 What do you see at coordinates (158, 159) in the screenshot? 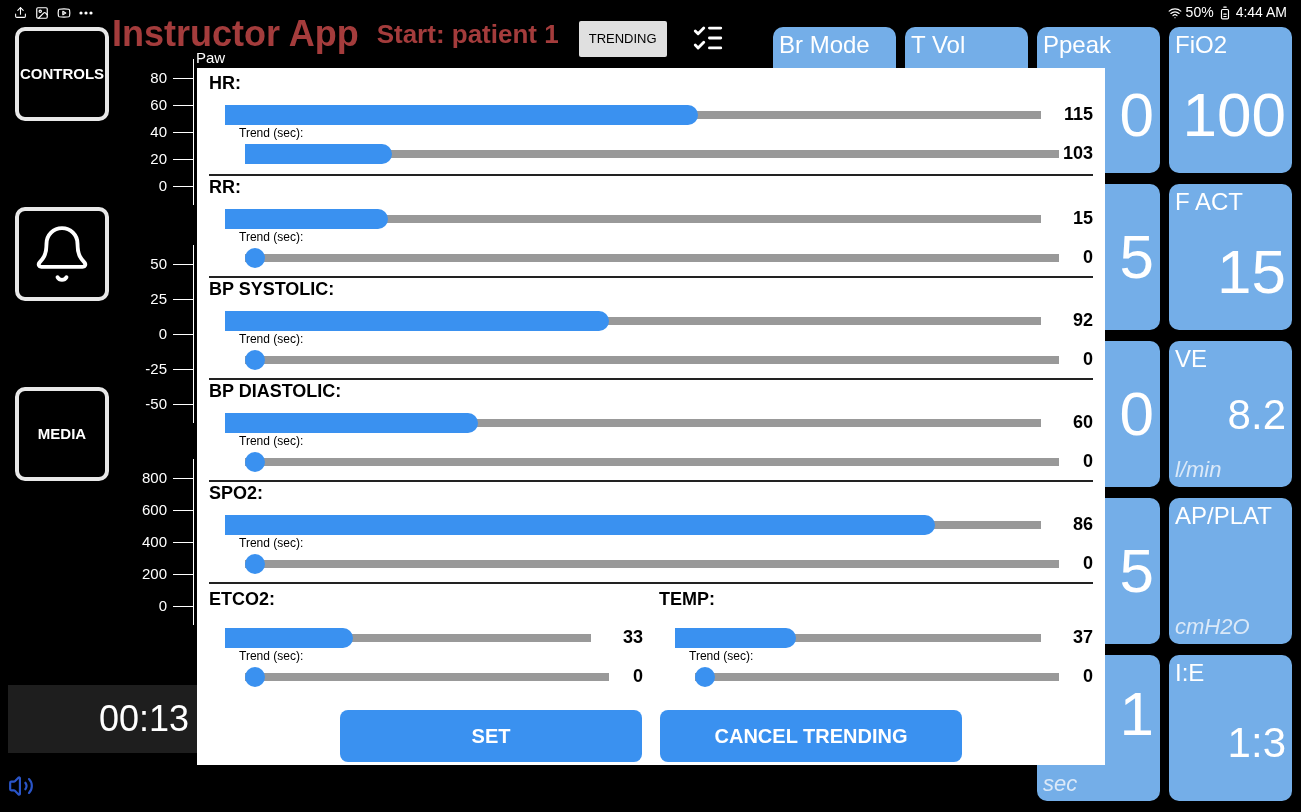
I see `axis-tick-label: 20` at bounding box center [158, 159].